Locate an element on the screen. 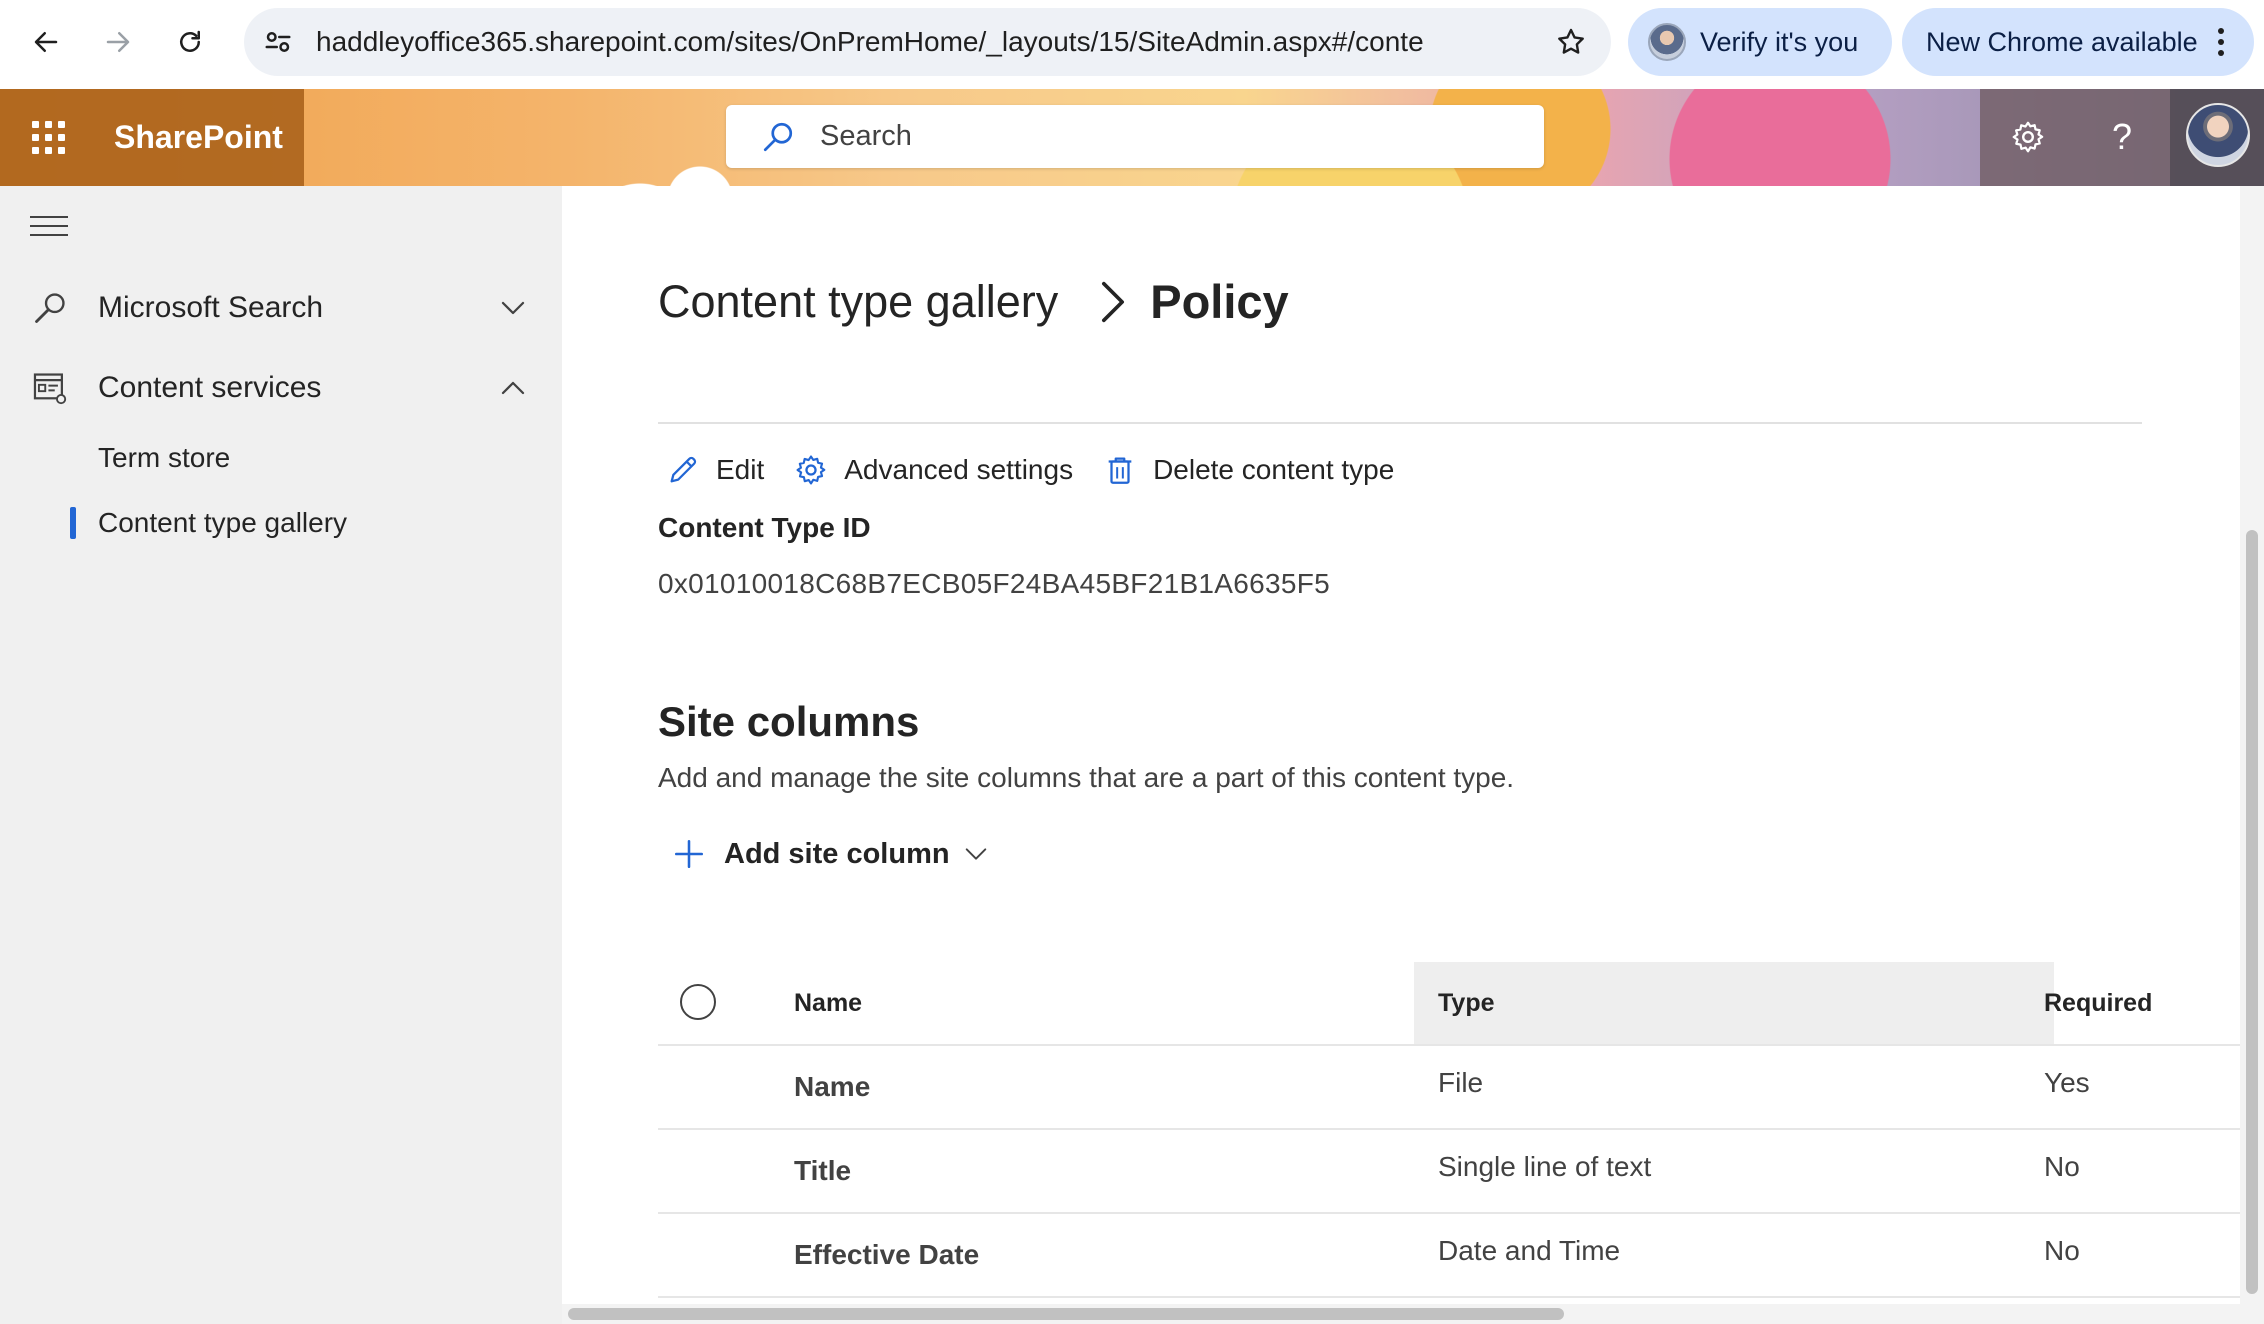 The image size is (2264, 1324). site-columns-heading: Site columns is located at coordinates (789, 721).